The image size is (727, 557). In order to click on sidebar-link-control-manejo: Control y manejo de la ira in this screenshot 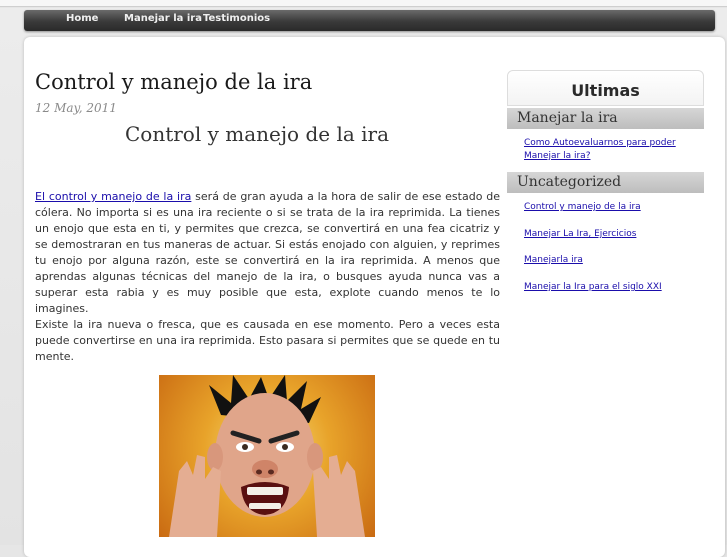, I will do `click(611, 207)`.